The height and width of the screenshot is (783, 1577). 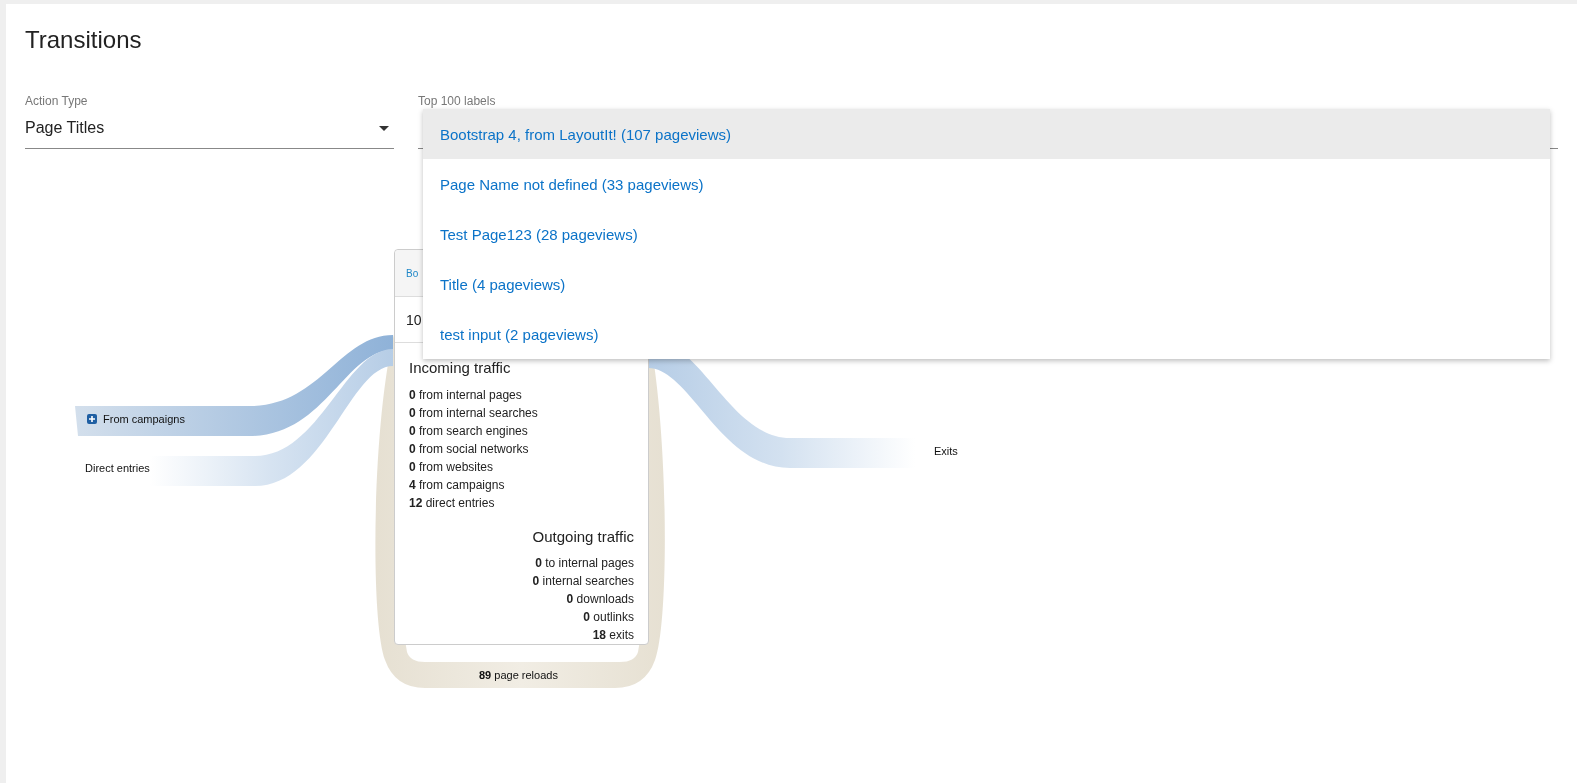 I want to click on stat-line: 0 internal searches, so click(x=583, y=581).